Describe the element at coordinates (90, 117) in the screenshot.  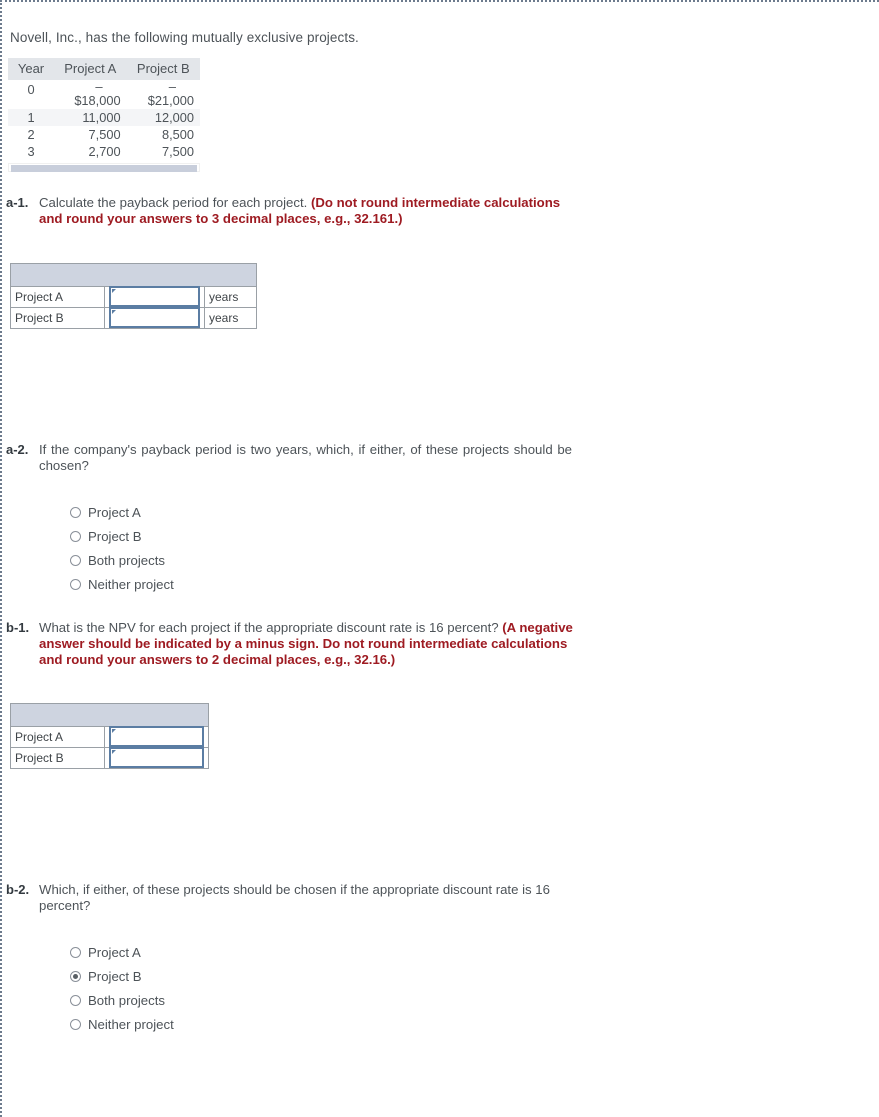
I see `cell-a-1: 11,000` at that location.